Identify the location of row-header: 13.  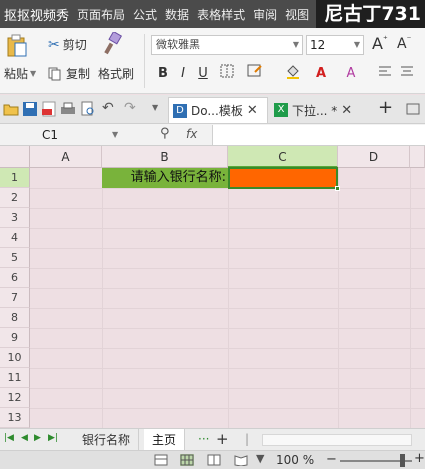
(15, 418).